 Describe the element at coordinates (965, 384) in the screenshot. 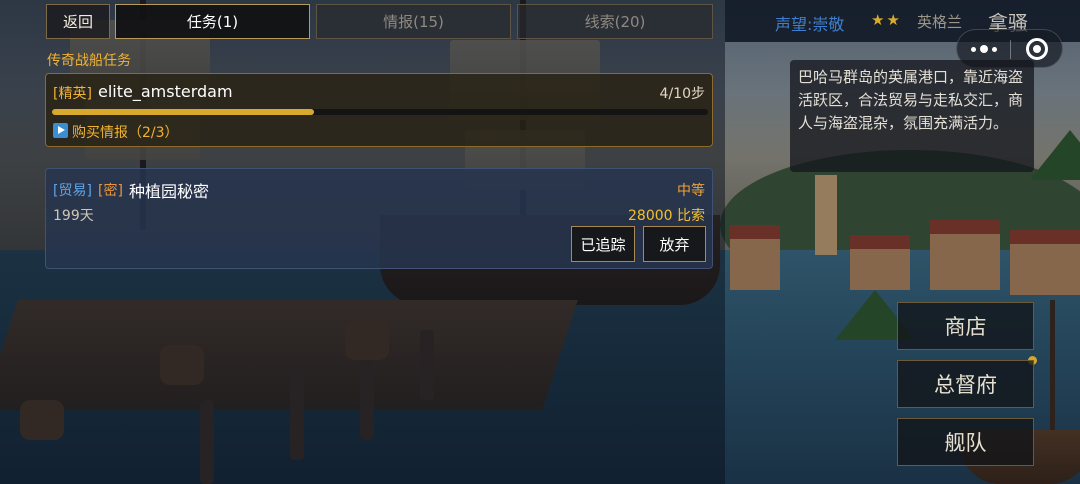

I see `governor-button: 总督府` at that location.